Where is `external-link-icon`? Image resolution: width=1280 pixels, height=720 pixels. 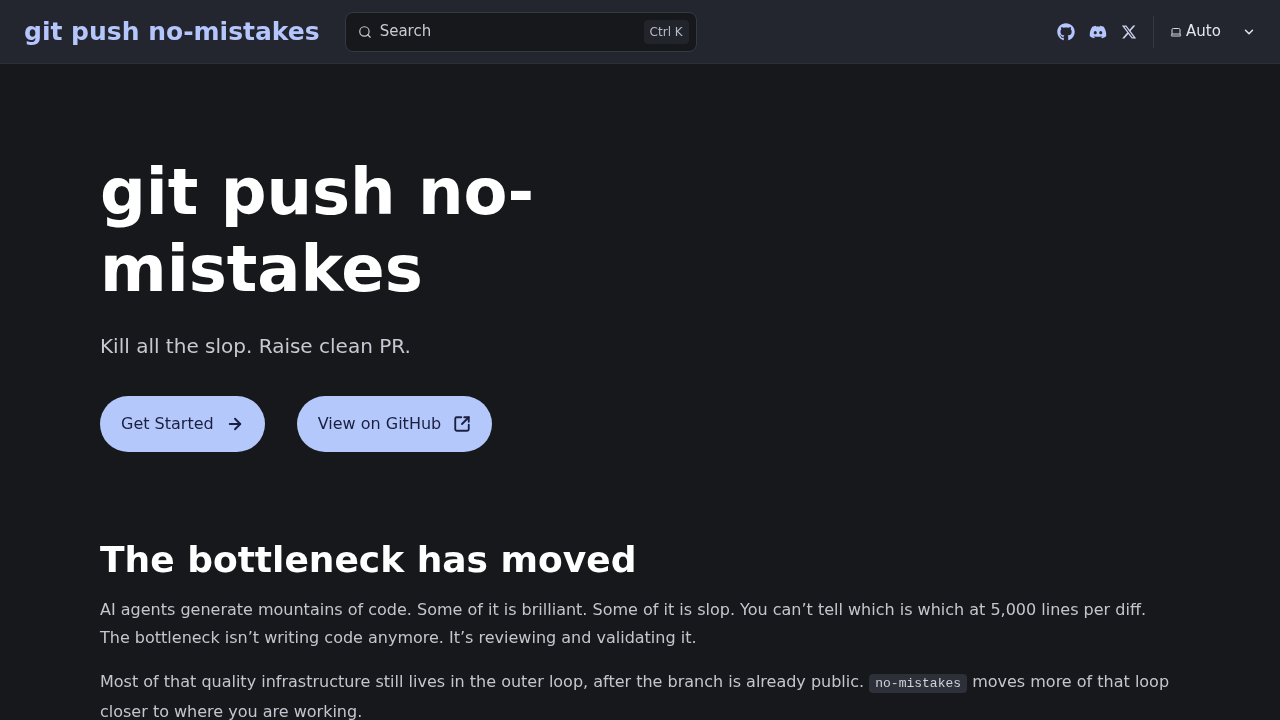 external-link-icon is located at coordinates (462, 424).